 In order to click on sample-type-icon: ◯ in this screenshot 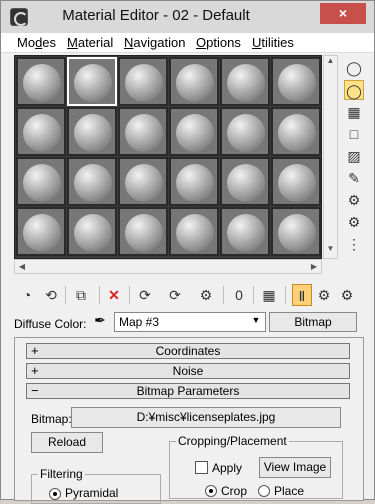, I will do `click(354, 68)`.